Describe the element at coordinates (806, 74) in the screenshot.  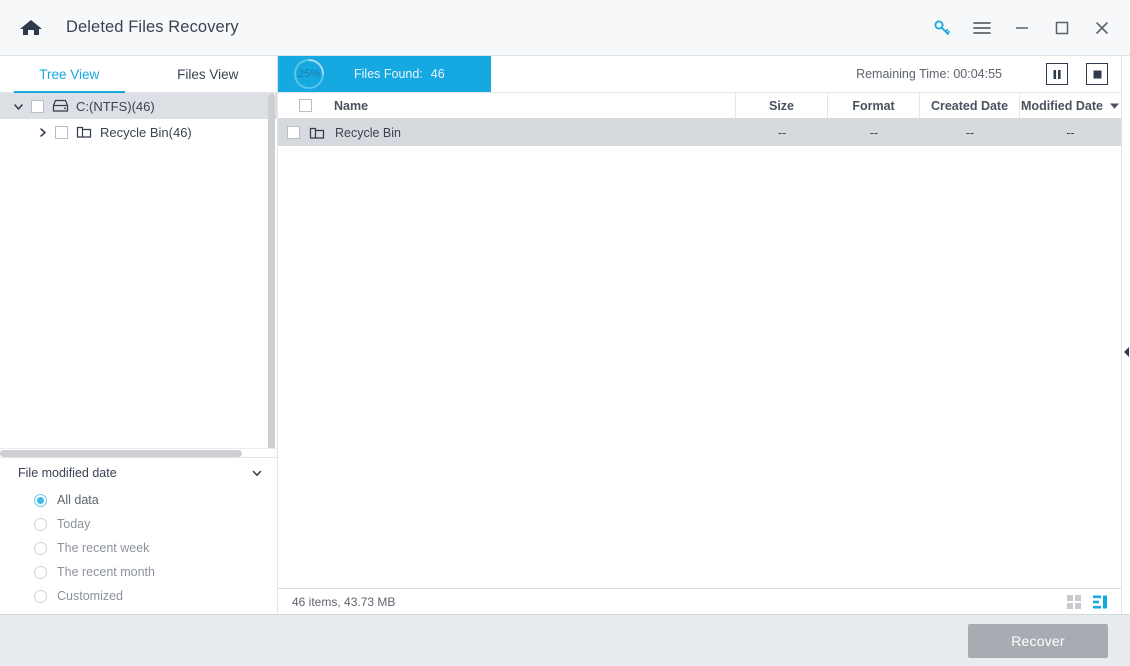
I see `scan-controls: Remaining Time: 00:04:55` at that location.